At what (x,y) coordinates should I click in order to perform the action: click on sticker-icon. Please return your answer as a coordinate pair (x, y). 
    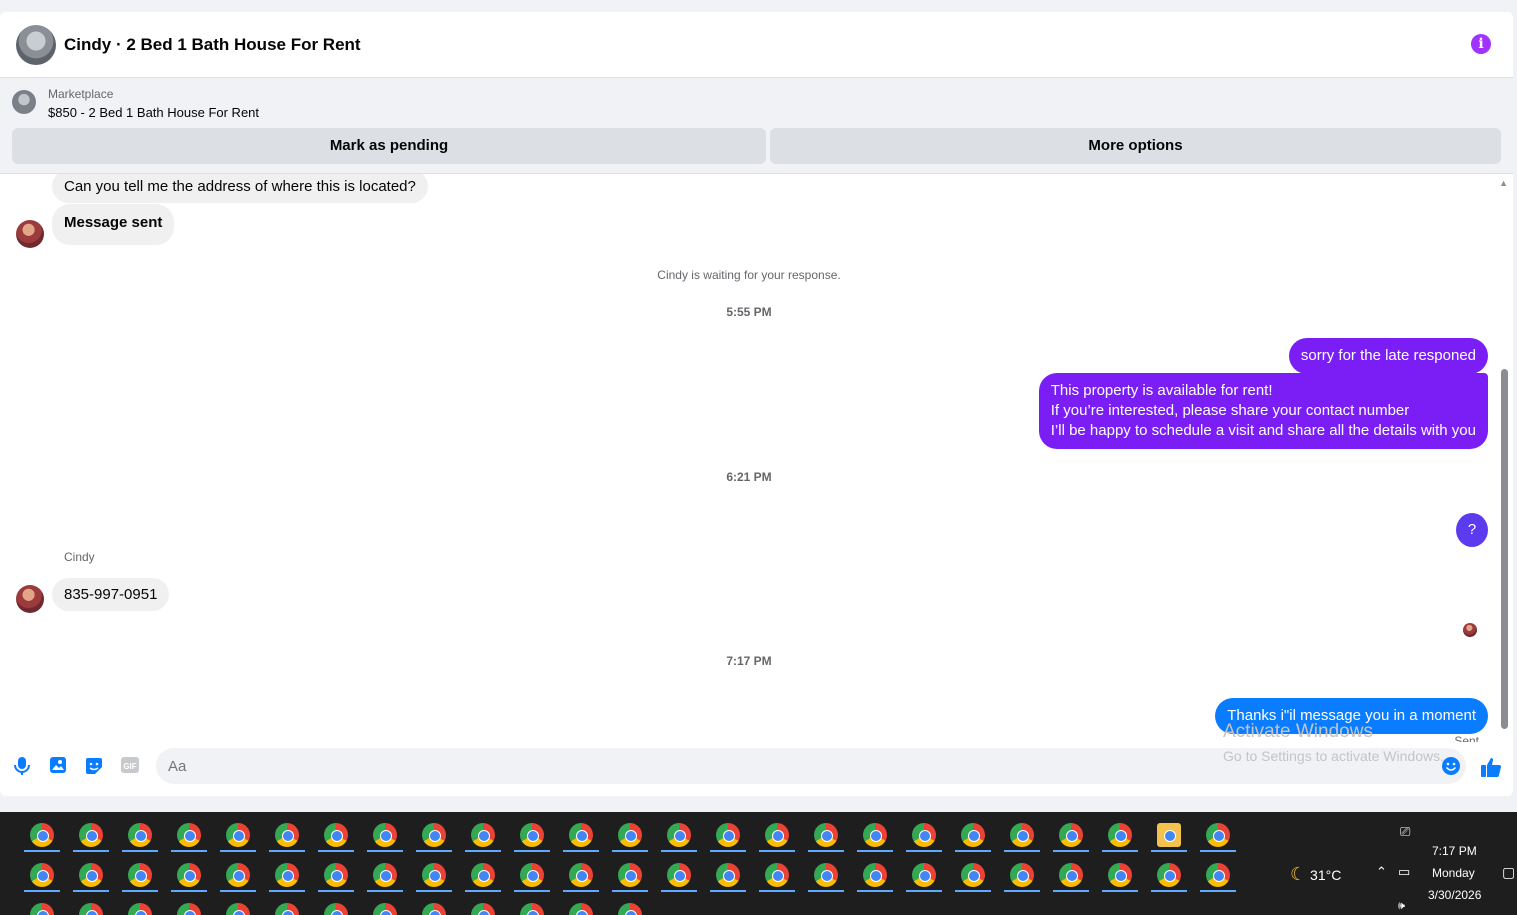
    Looking at the image, I should click on (94, 766).